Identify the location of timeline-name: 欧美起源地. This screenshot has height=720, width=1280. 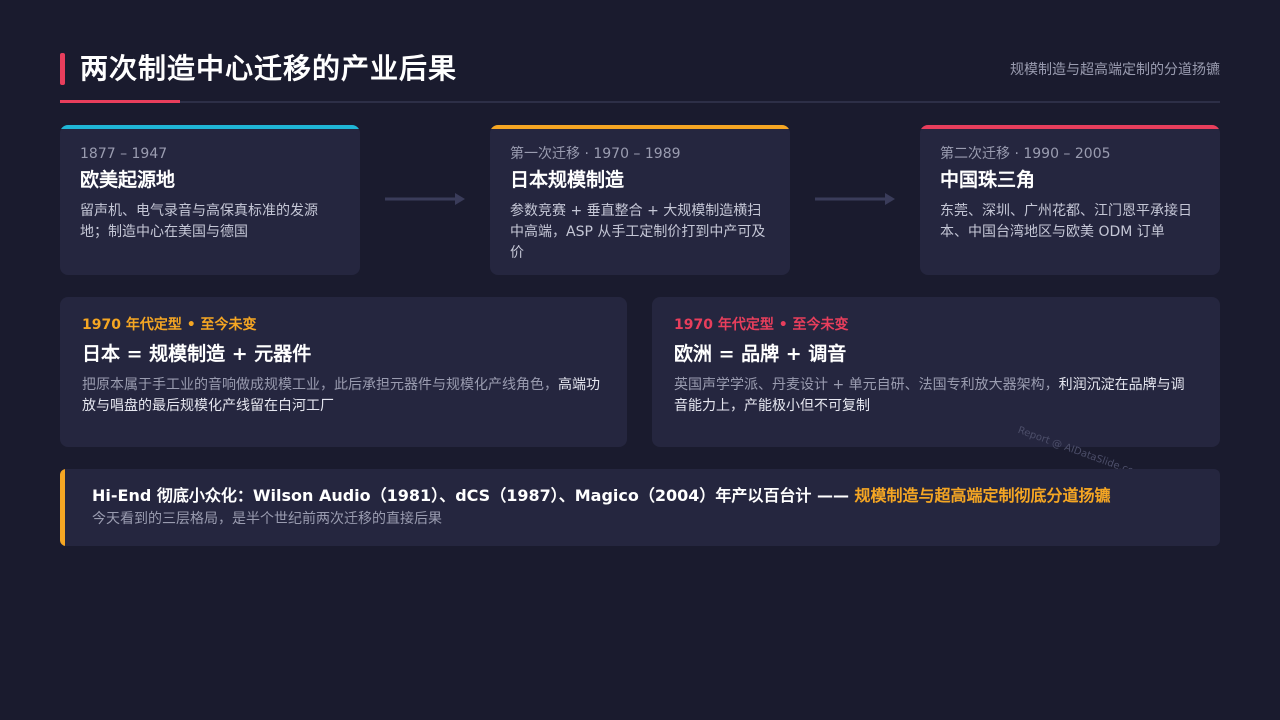
(128, 180).